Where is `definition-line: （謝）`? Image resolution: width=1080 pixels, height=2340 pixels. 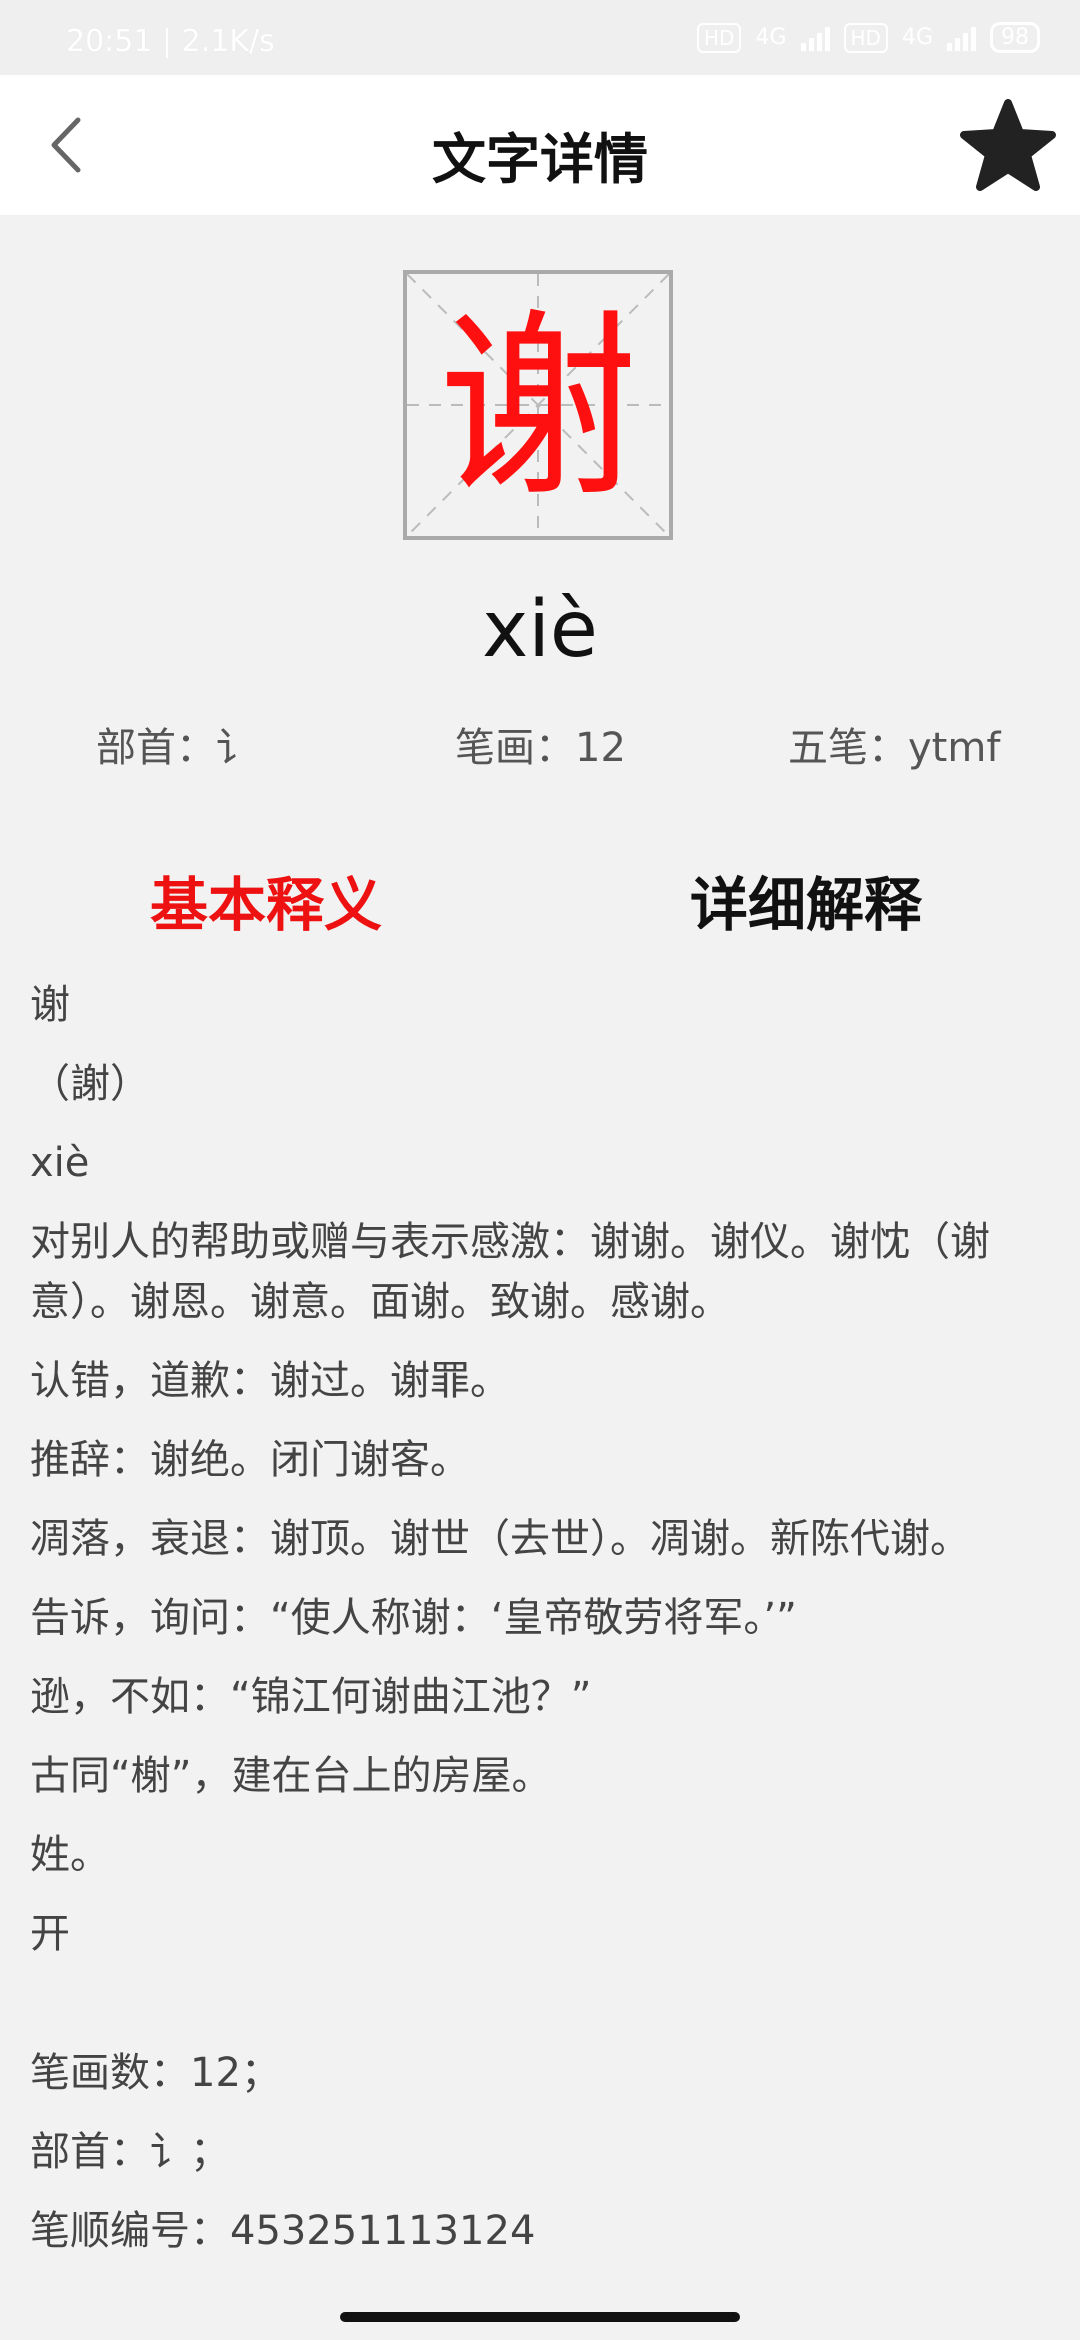 definition-line: （謝） is located at coordinates (90, 1084).